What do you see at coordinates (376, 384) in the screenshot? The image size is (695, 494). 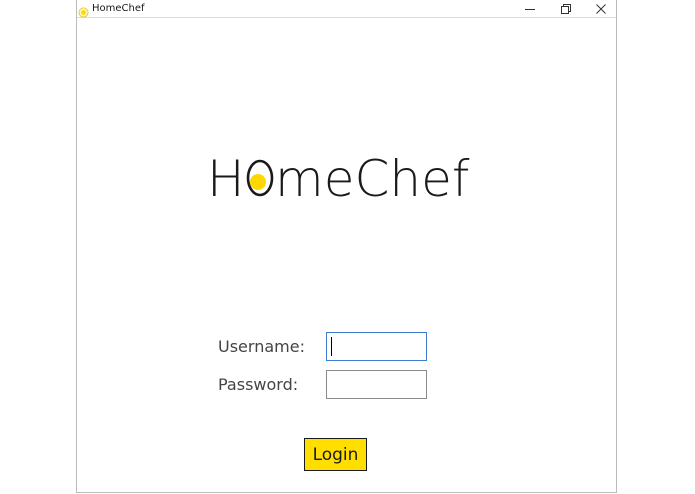 I see `password-input` at bounding box center [376, 384].